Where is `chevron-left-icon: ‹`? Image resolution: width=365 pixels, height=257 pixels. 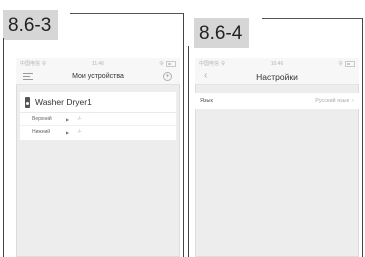 chevron-left-icon: ‹ is located at coordinates (205, 75).